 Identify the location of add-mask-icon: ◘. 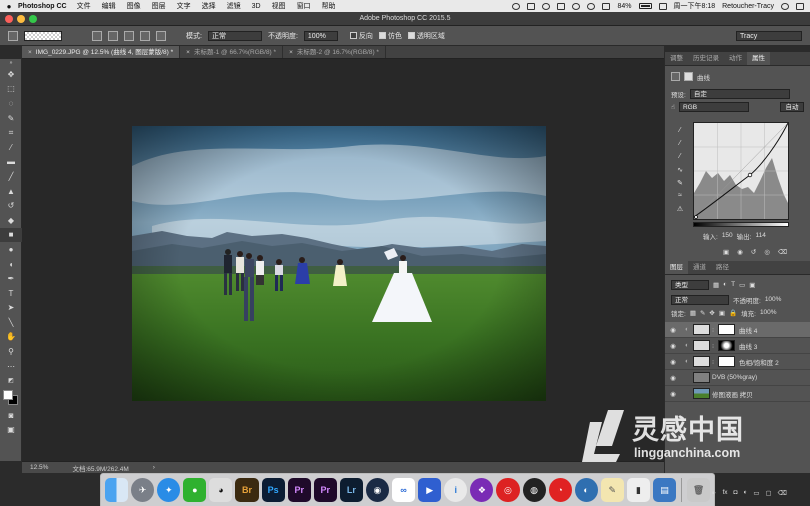
(736, 492).